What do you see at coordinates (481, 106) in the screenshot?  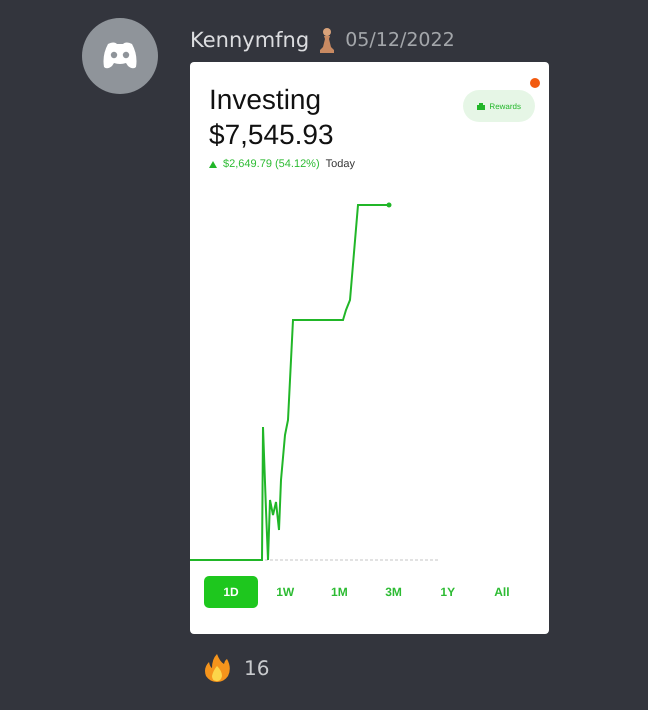 I see `gift-icon` at bounding box center [481, 106].